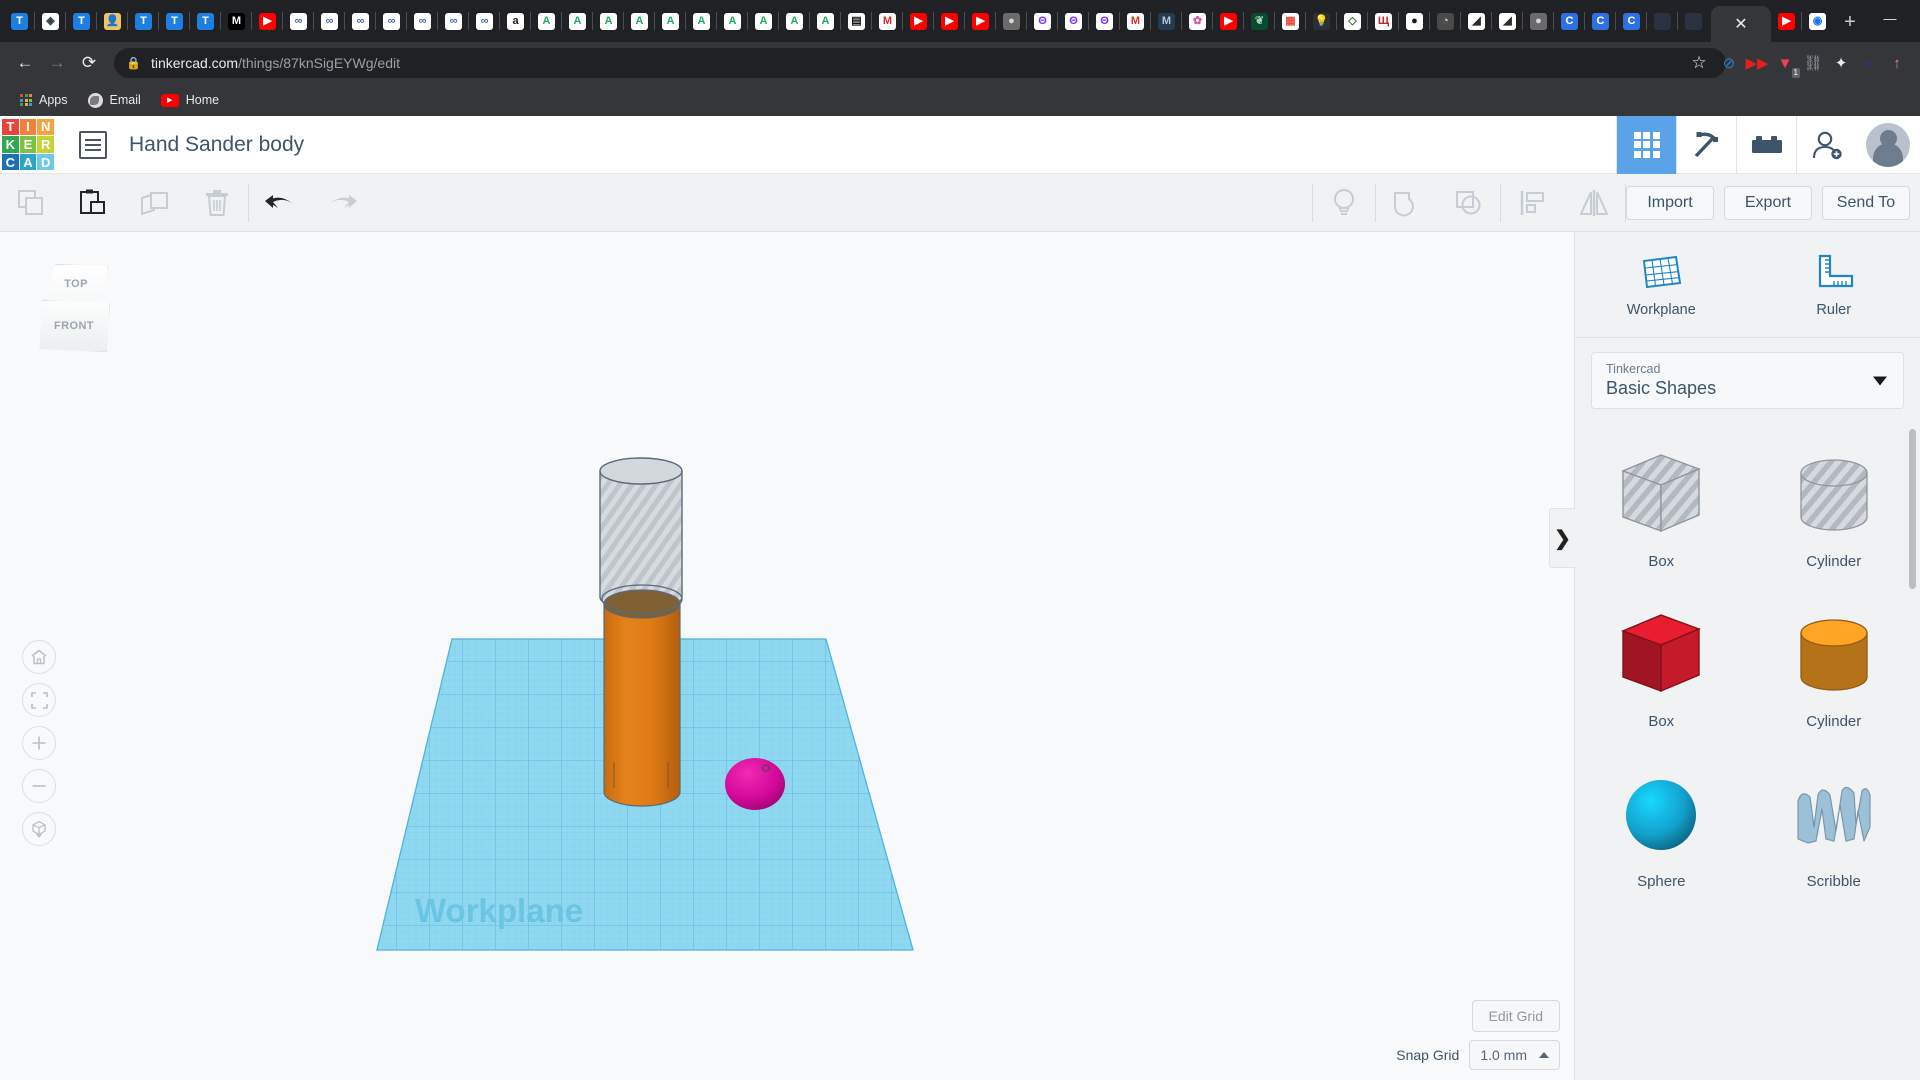  Describe the element at coordinates (1073, 21) in the screenshot. I see `thingiverse-tab: Θ` at that location.